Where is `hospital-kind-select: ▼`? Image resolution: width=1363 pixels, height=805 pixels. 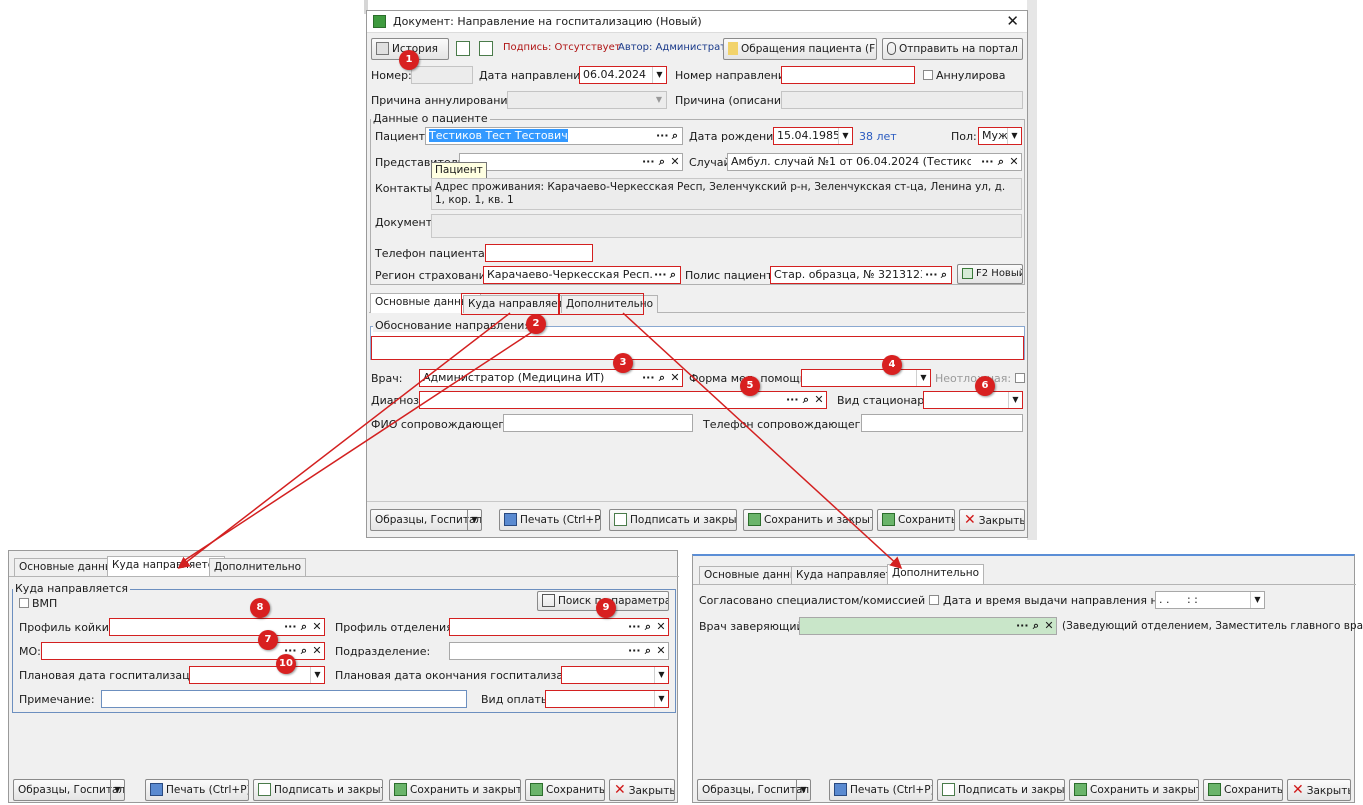
hospital-kind-select: ▼ is located at coordinates (973, 400).